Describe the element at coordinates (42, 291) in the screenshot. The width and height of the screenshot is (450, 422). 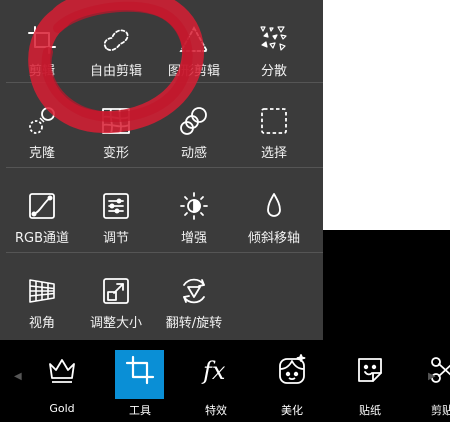
I see `perspective-icon` at that location.